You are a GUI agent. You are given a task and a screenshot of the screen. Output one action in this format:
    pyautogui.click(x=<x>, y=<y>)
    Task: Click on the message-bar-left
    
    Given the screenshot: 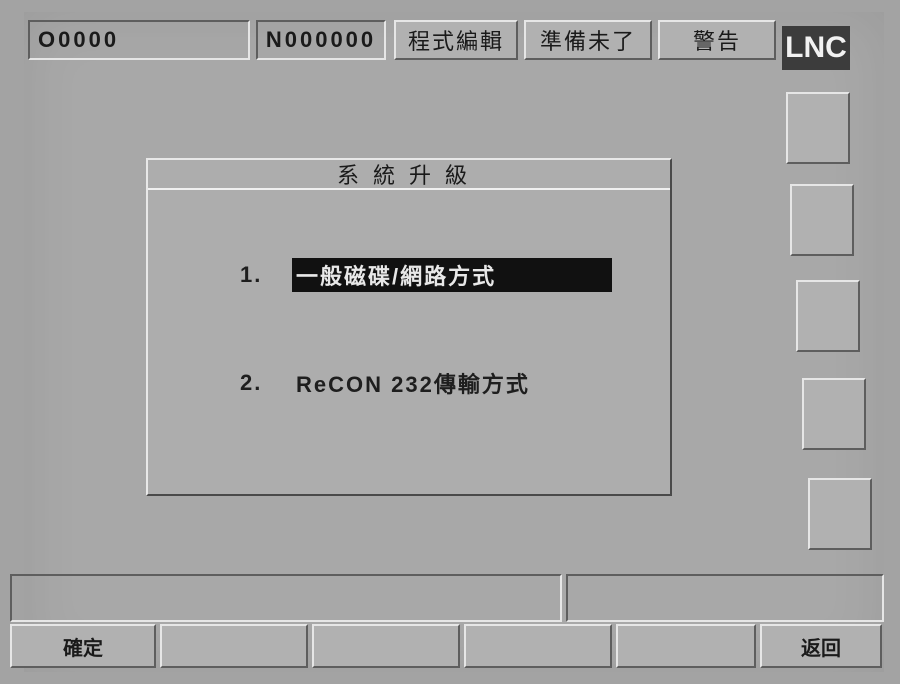 What is the action you would take?
    pyautogui.click(x=286, y=598)
    